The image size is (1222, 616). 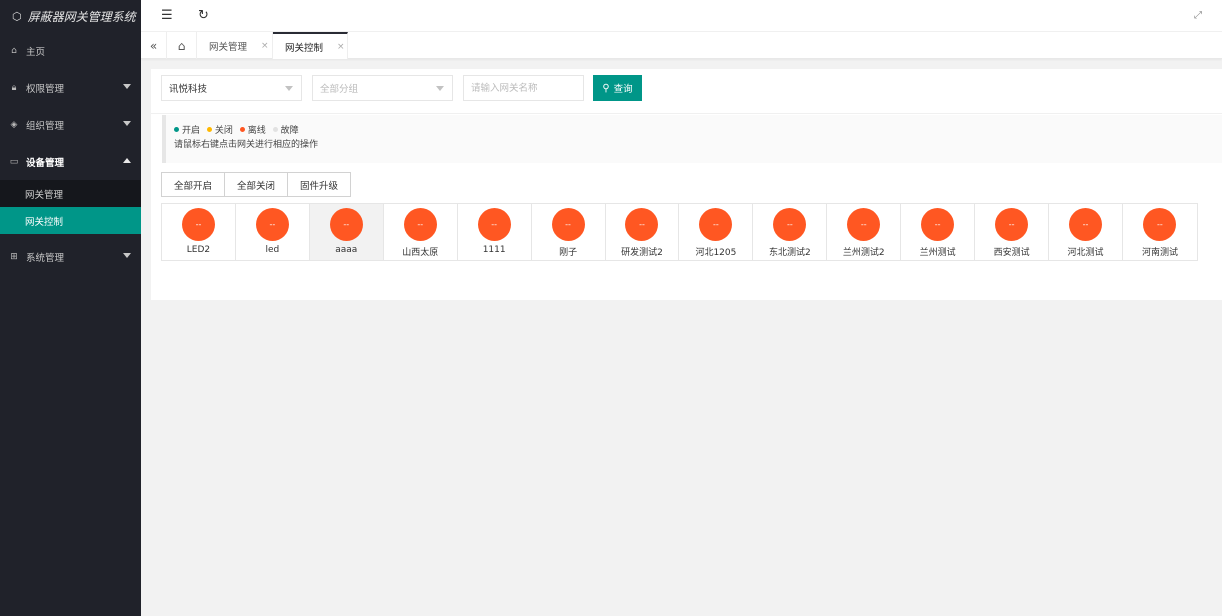 I want to click on fullscreen-icon: ⤢, so click(x=1198, y=16).